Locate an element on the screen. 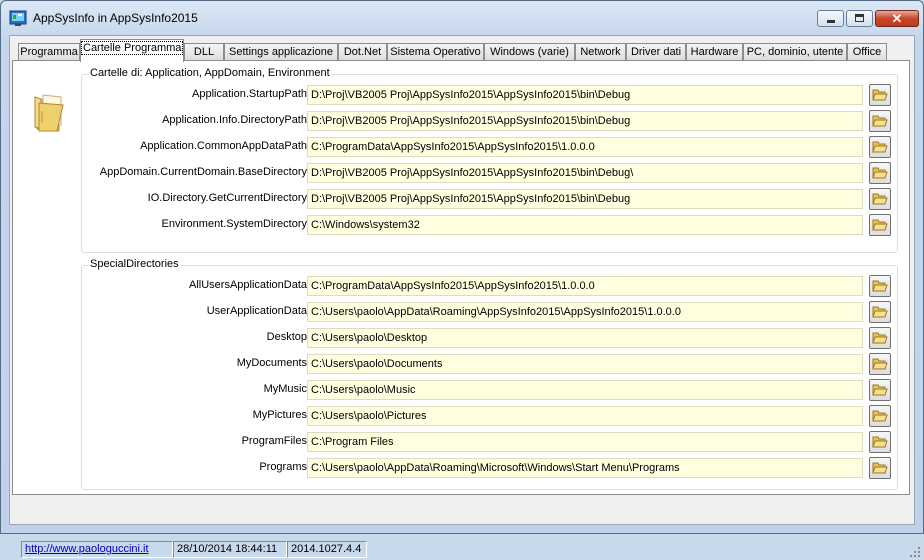 This screenshot has width=924, height=560. status-datetime: 28/10/2014 18:44:11 is located at coordinates (230, 549).